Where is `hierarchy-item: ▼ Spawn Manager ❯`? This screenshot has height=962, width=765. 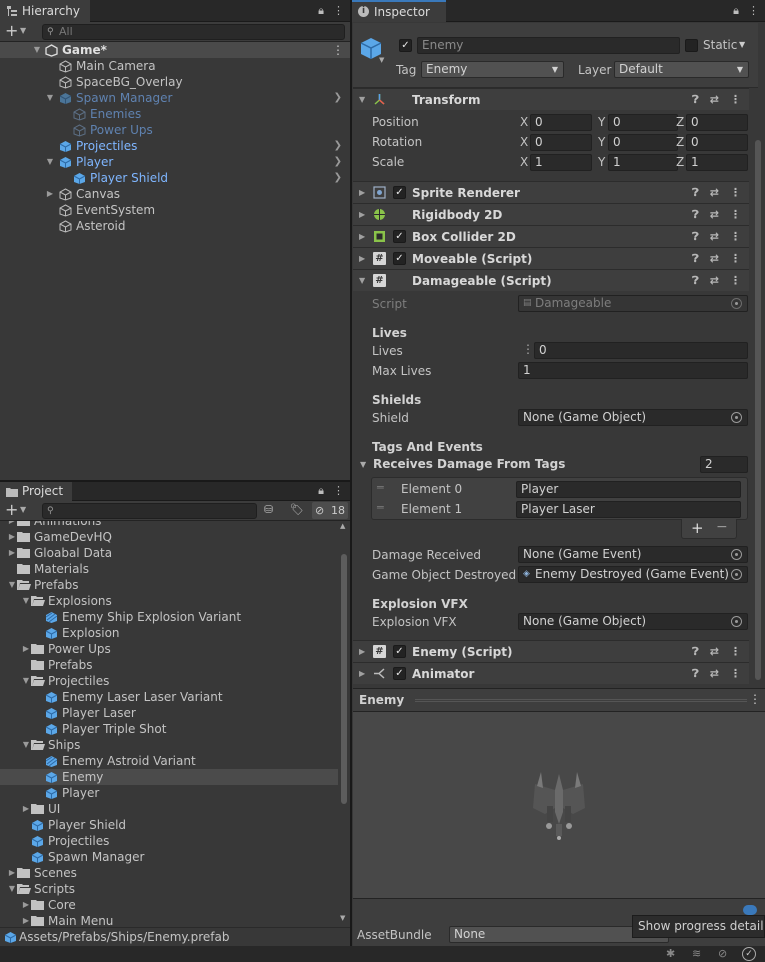
hierarchy-item: ▼ Spawn Manager ❯ is located at coordinates (175, 98).